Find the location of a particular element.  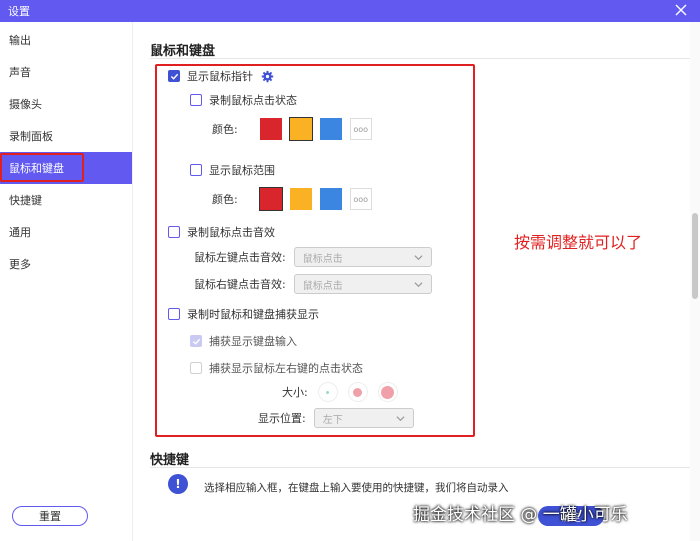

scrollbar-thumb is located at coordinates (695, 256).